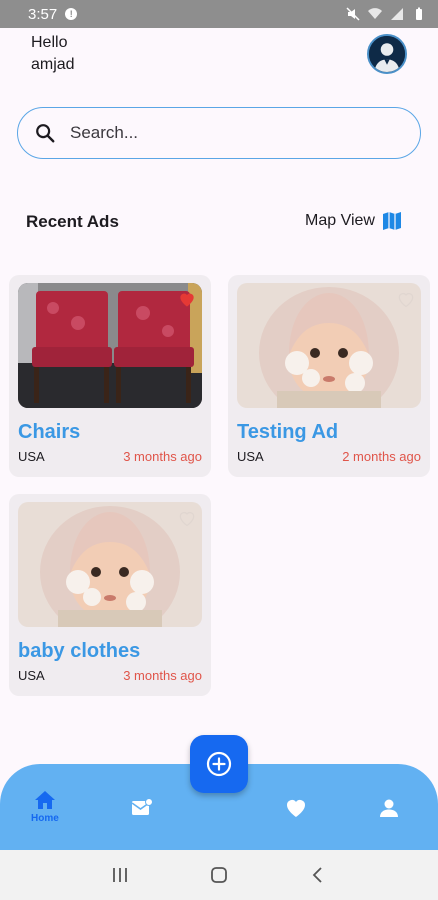 The width and height of the screenshot is (438, 900). Describe the element at coordinates (329, 345) in the screenshot. I see `ad-image-testing-ad` at that location.